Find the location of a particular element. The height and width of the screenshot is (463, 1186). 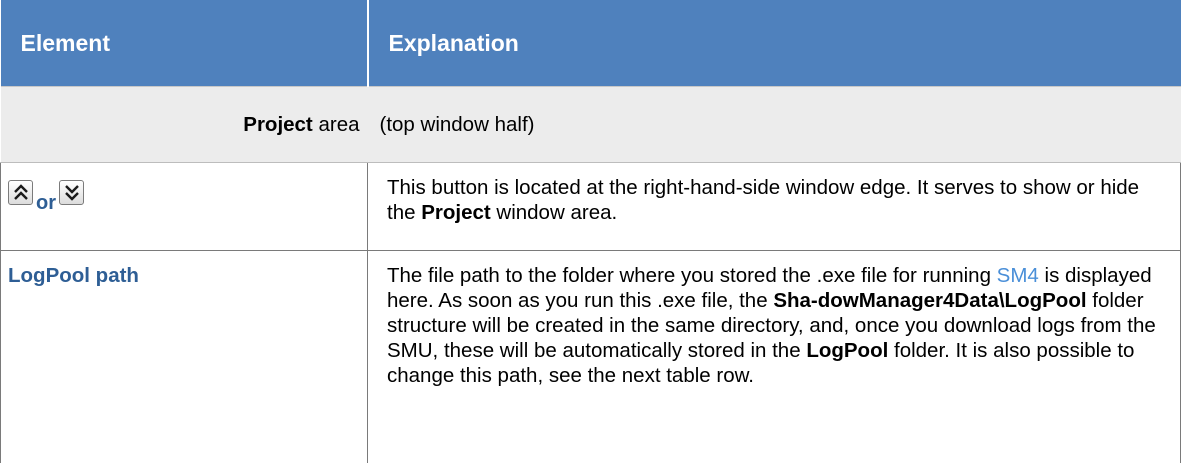

element-cell: or is located at coordinates (184, 207).